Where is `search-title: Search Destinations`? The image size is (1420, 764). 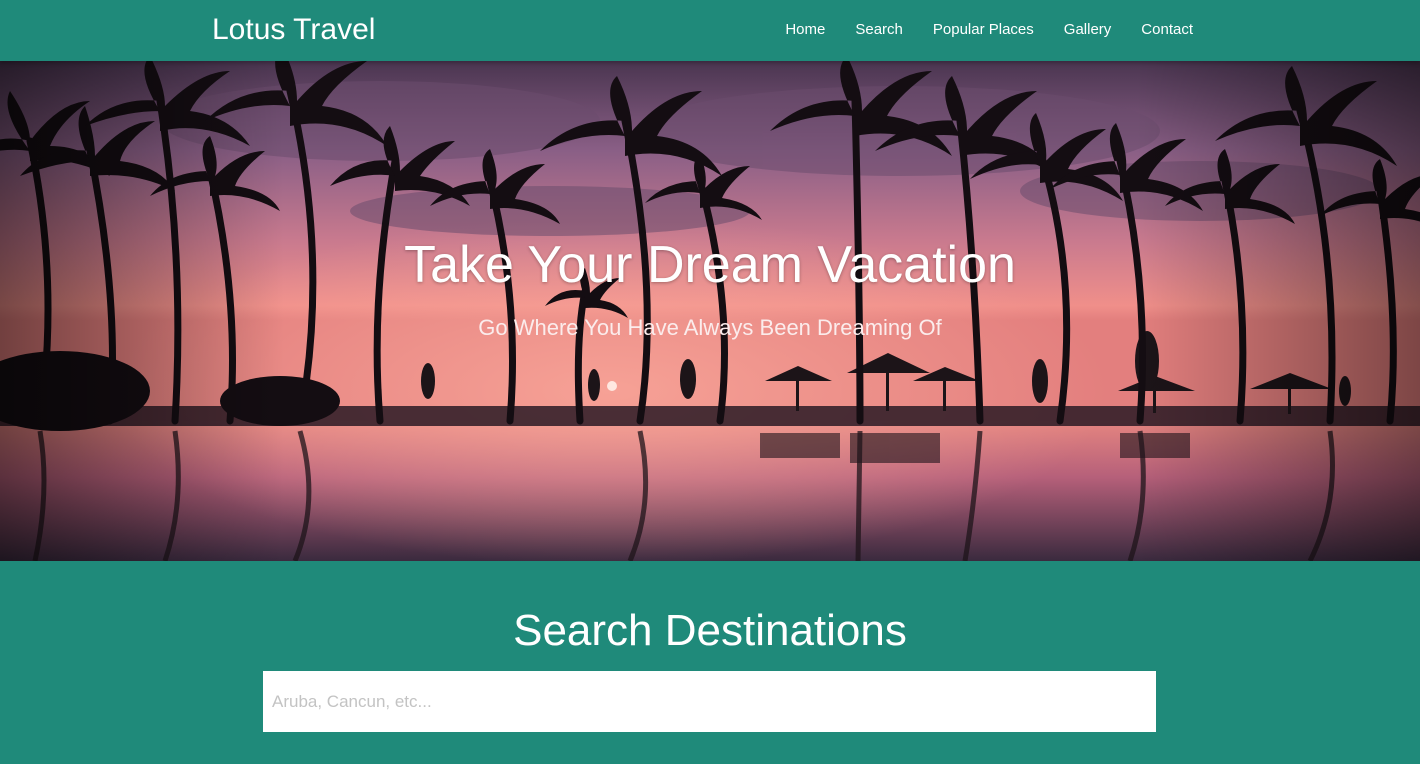
search-title: Search Destinations is located at coordinates (710, 630).